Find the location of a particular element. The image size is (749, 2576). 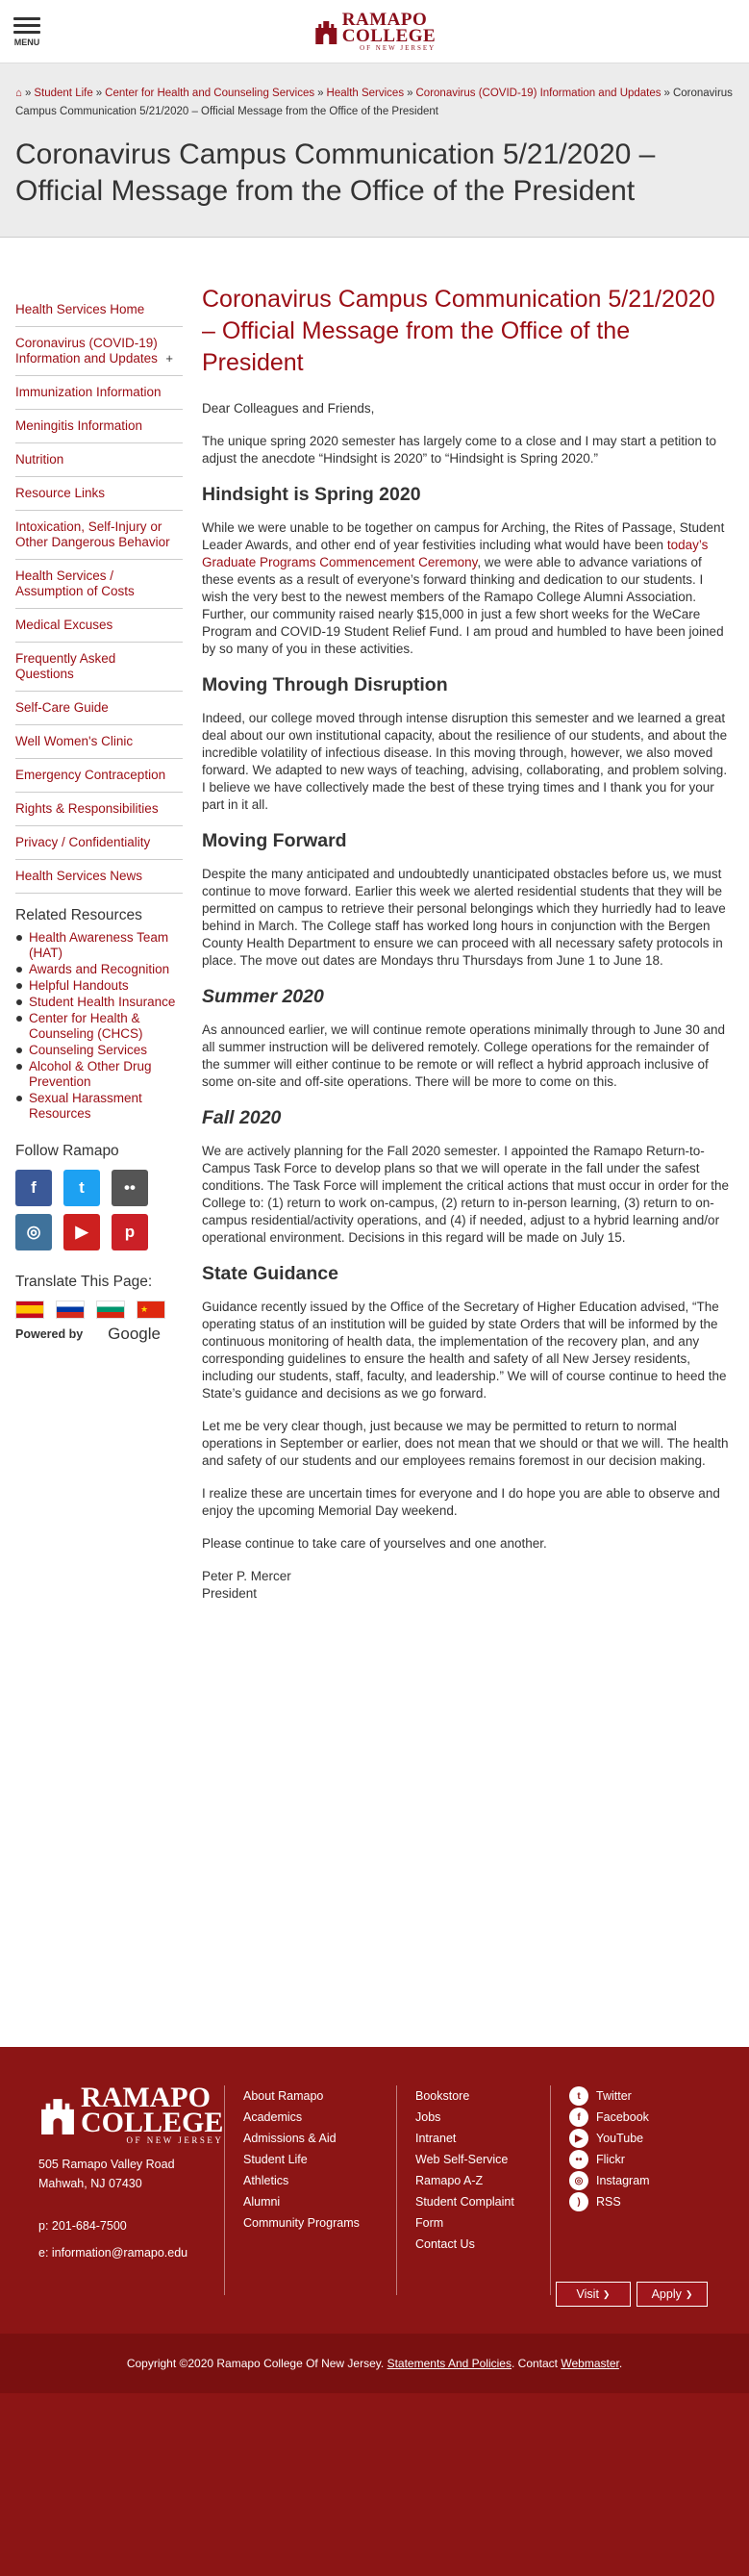

sidebar-item-assumption-of-costs: Health Services / Assumption of Costs is located at coordinates (99, 585).